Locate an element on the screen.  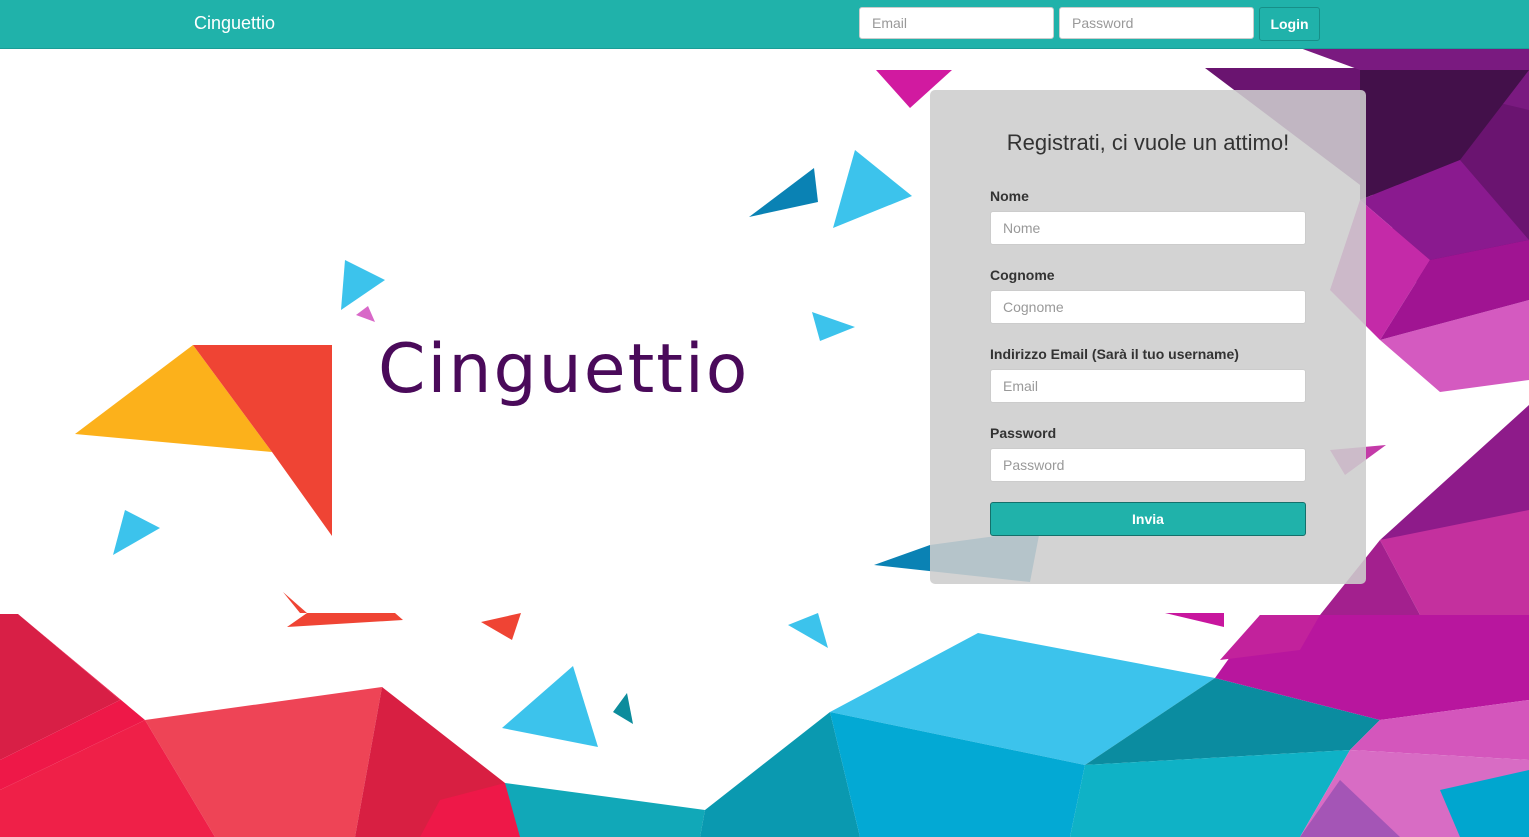
password-label: Password is located at coordinates (1023, 433).